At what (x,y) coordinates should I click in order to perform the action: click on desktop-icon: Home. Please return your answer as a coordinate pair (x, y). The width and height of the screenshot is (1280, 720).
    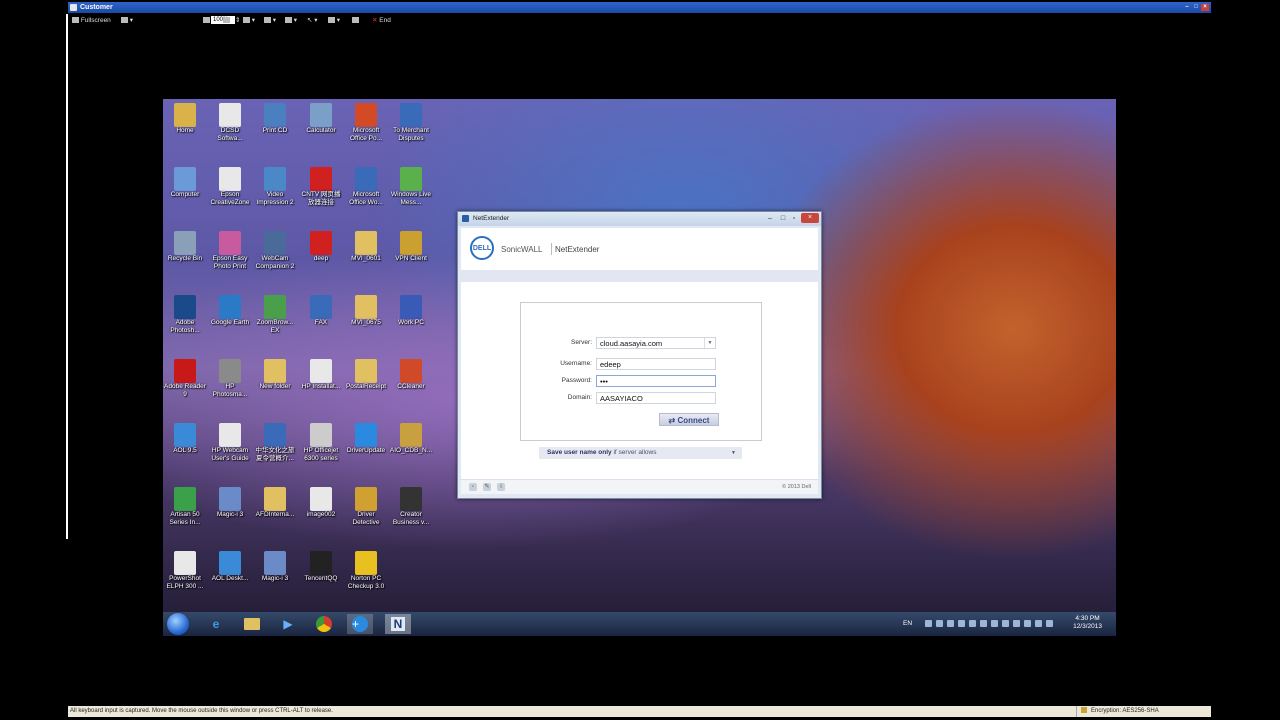
    Looking at the image, I should click on (185, 119).